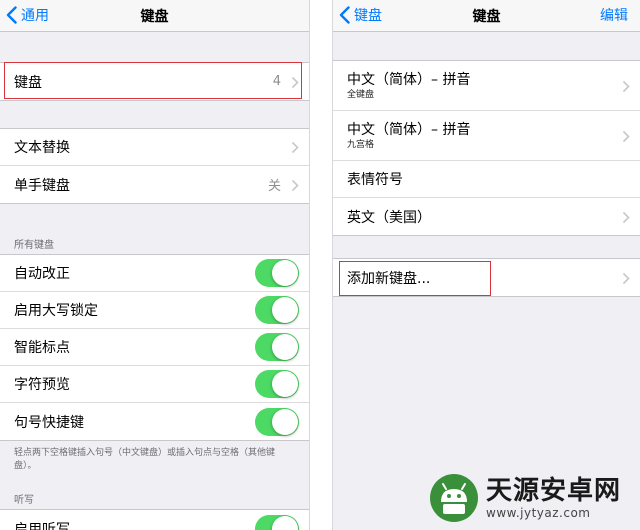 Image resolution: width=640 pixels, height=530 pixels. Describe the element at coordinates (42, 348) in the screenshot. I see `smart-punctuation-label: 智能标点` at that location.